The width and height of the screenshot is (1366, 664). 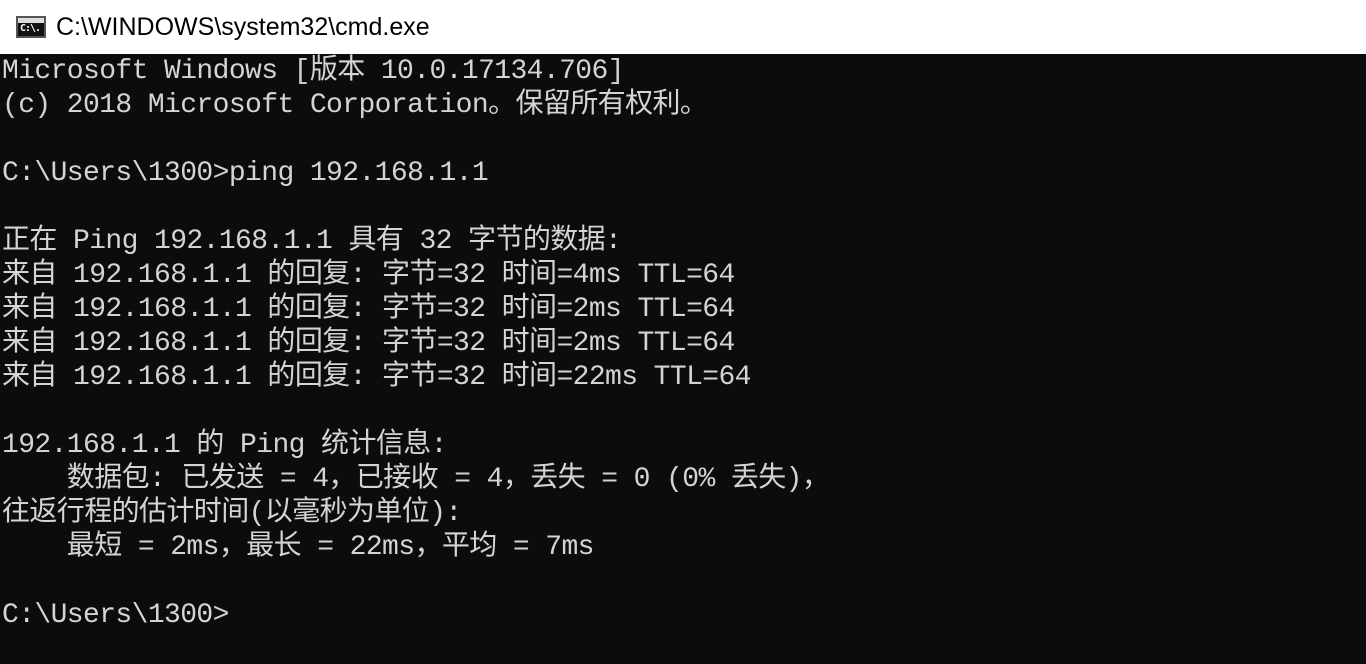 I want to click on console-line-reply: 来自 192.168.1.1 的回复: 字节=32 时间=22ms TTL=64, so click(x=376, y=377).